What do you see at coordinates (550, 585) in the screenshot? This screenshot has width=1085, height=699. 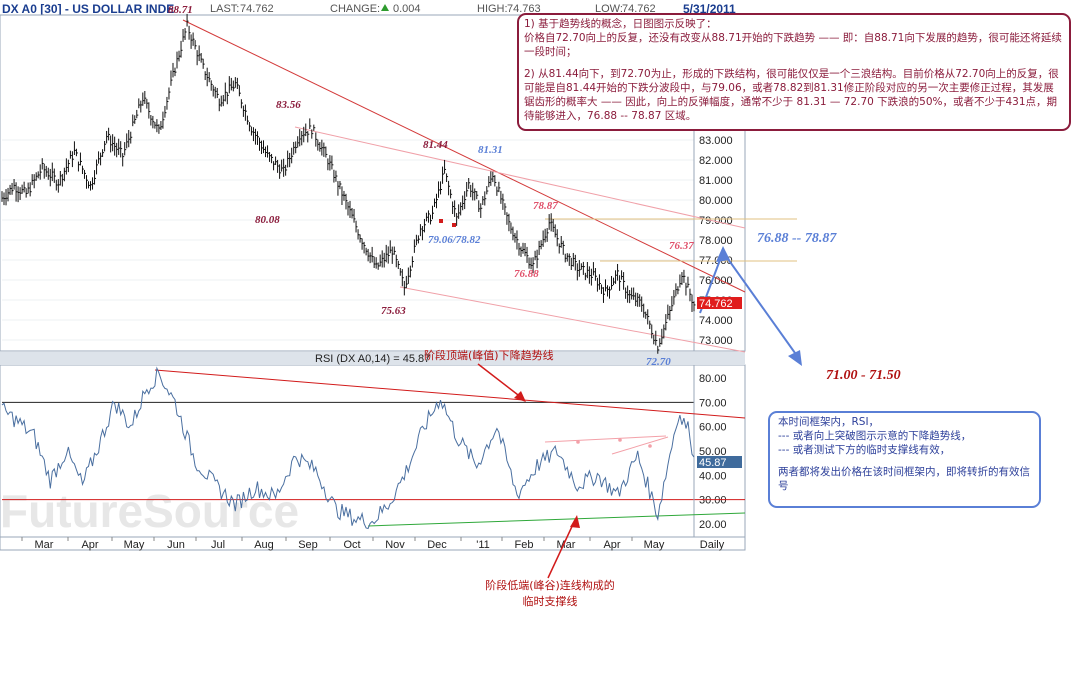 I see `caption-support-line-1: 阶段低端(峰谷)连线构成的` at bounding box center [550, 585].